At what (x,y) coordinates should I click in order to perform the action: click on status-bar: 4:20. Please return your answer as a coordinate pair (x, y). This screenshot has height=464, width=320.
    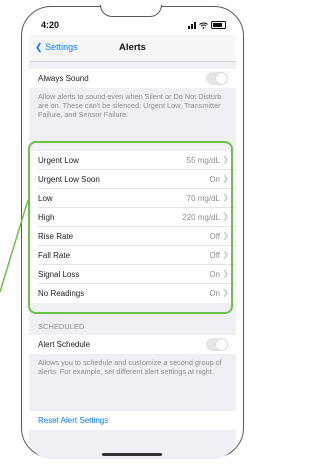
    Looking at the image, I should click on (132, 25).